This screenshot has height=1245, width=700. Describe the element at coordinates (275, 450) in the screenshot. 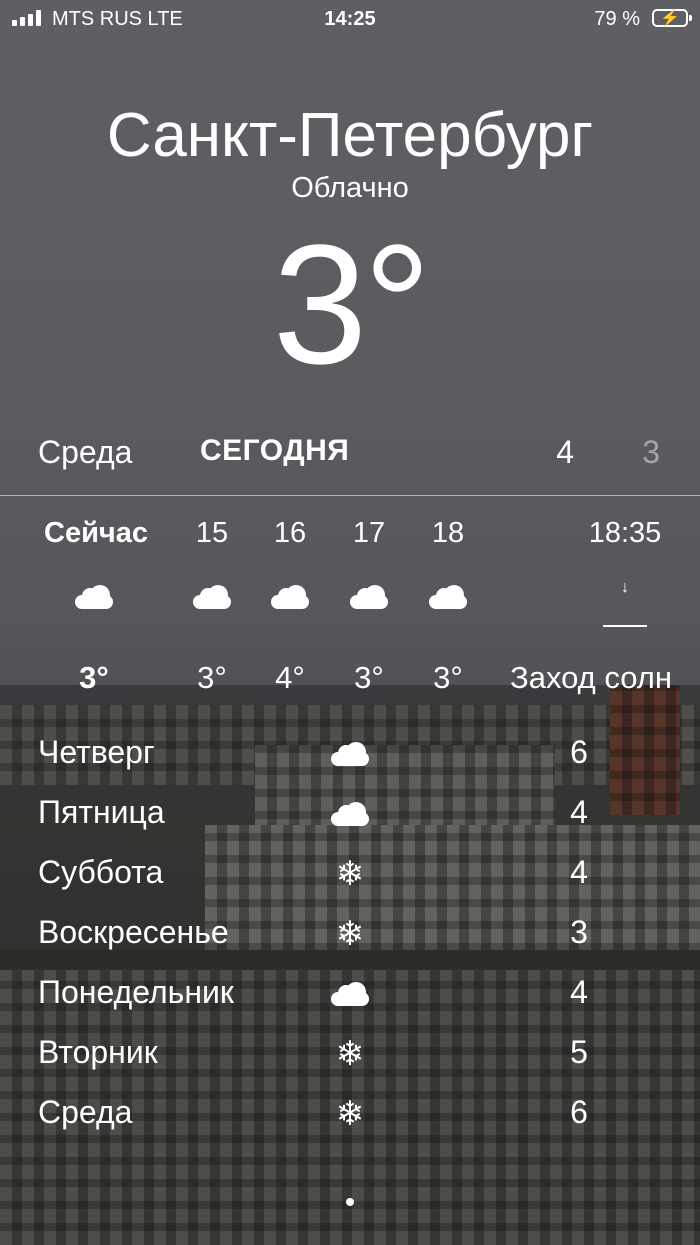

I see `today-label: СЕГОДНЯ` at that location.